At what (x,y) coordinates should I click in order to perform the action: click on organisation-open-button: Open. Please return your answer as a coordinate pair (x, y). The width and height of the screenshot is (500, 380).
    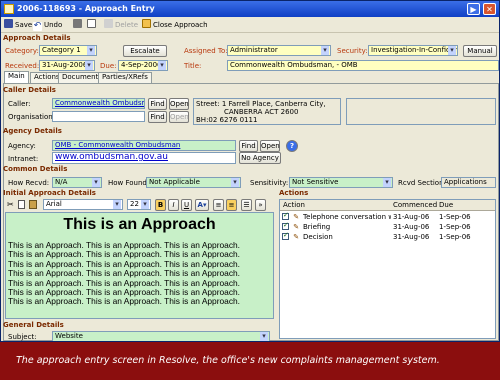
    Looking at the image, I should click on (179, 117).